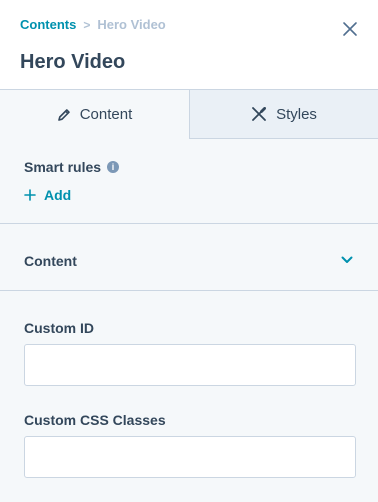 This screenshot has width=378, height=502. What do you see at coordinates (189, 257) in the screenshot?
I see `content-section-toggle: Content` at bounding box center [189, 257].